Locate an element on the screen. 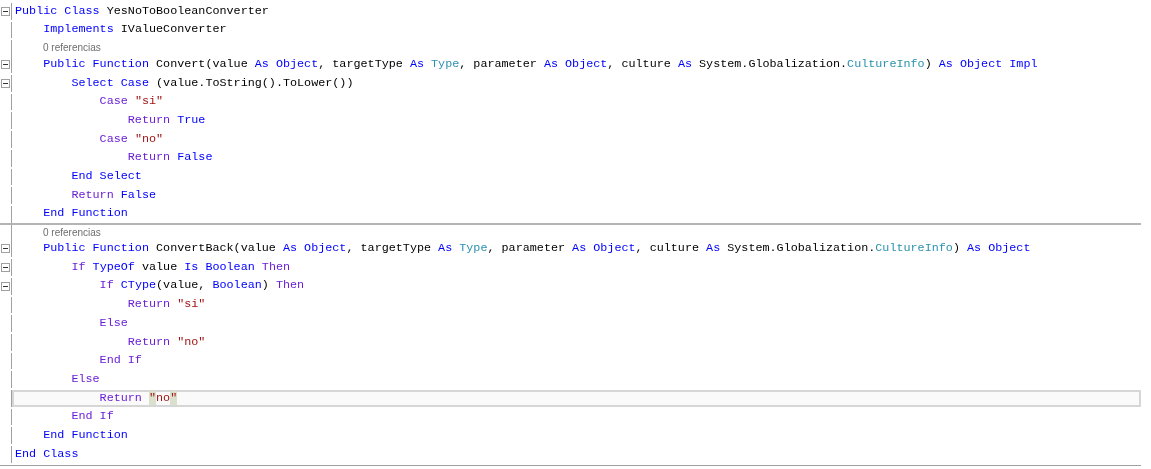 Image resolution: width=1151 pixels, height=469 pixels. code-line: Select Case (value.ToString().ToLower()) is located at coordinates (212, 83).